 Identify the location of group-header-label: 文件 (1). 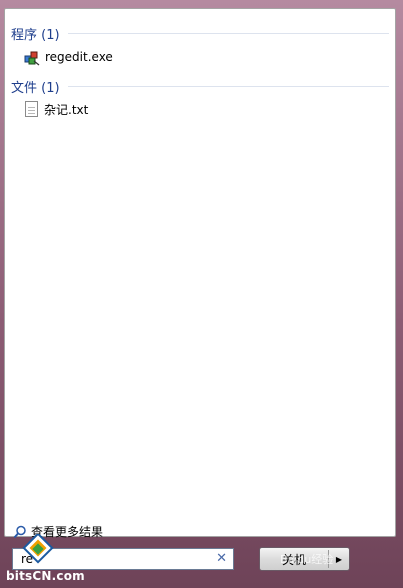
(35, 88).